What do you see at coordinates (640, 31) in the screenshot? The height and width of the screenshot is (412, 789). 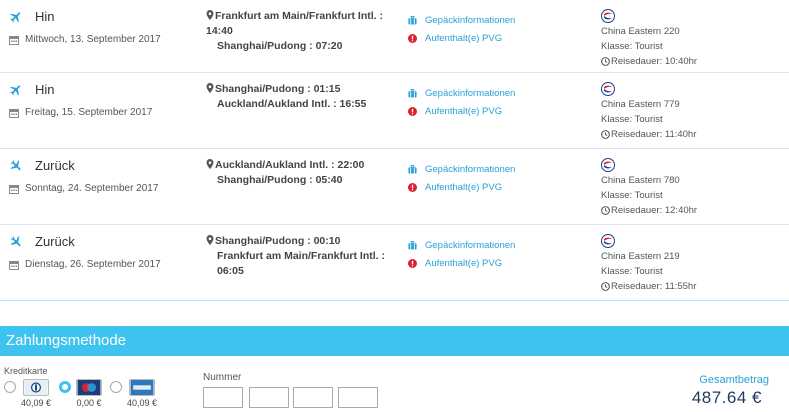 I see `airline-flight-number: China Eastern 220` at bounding box center [640, 31].